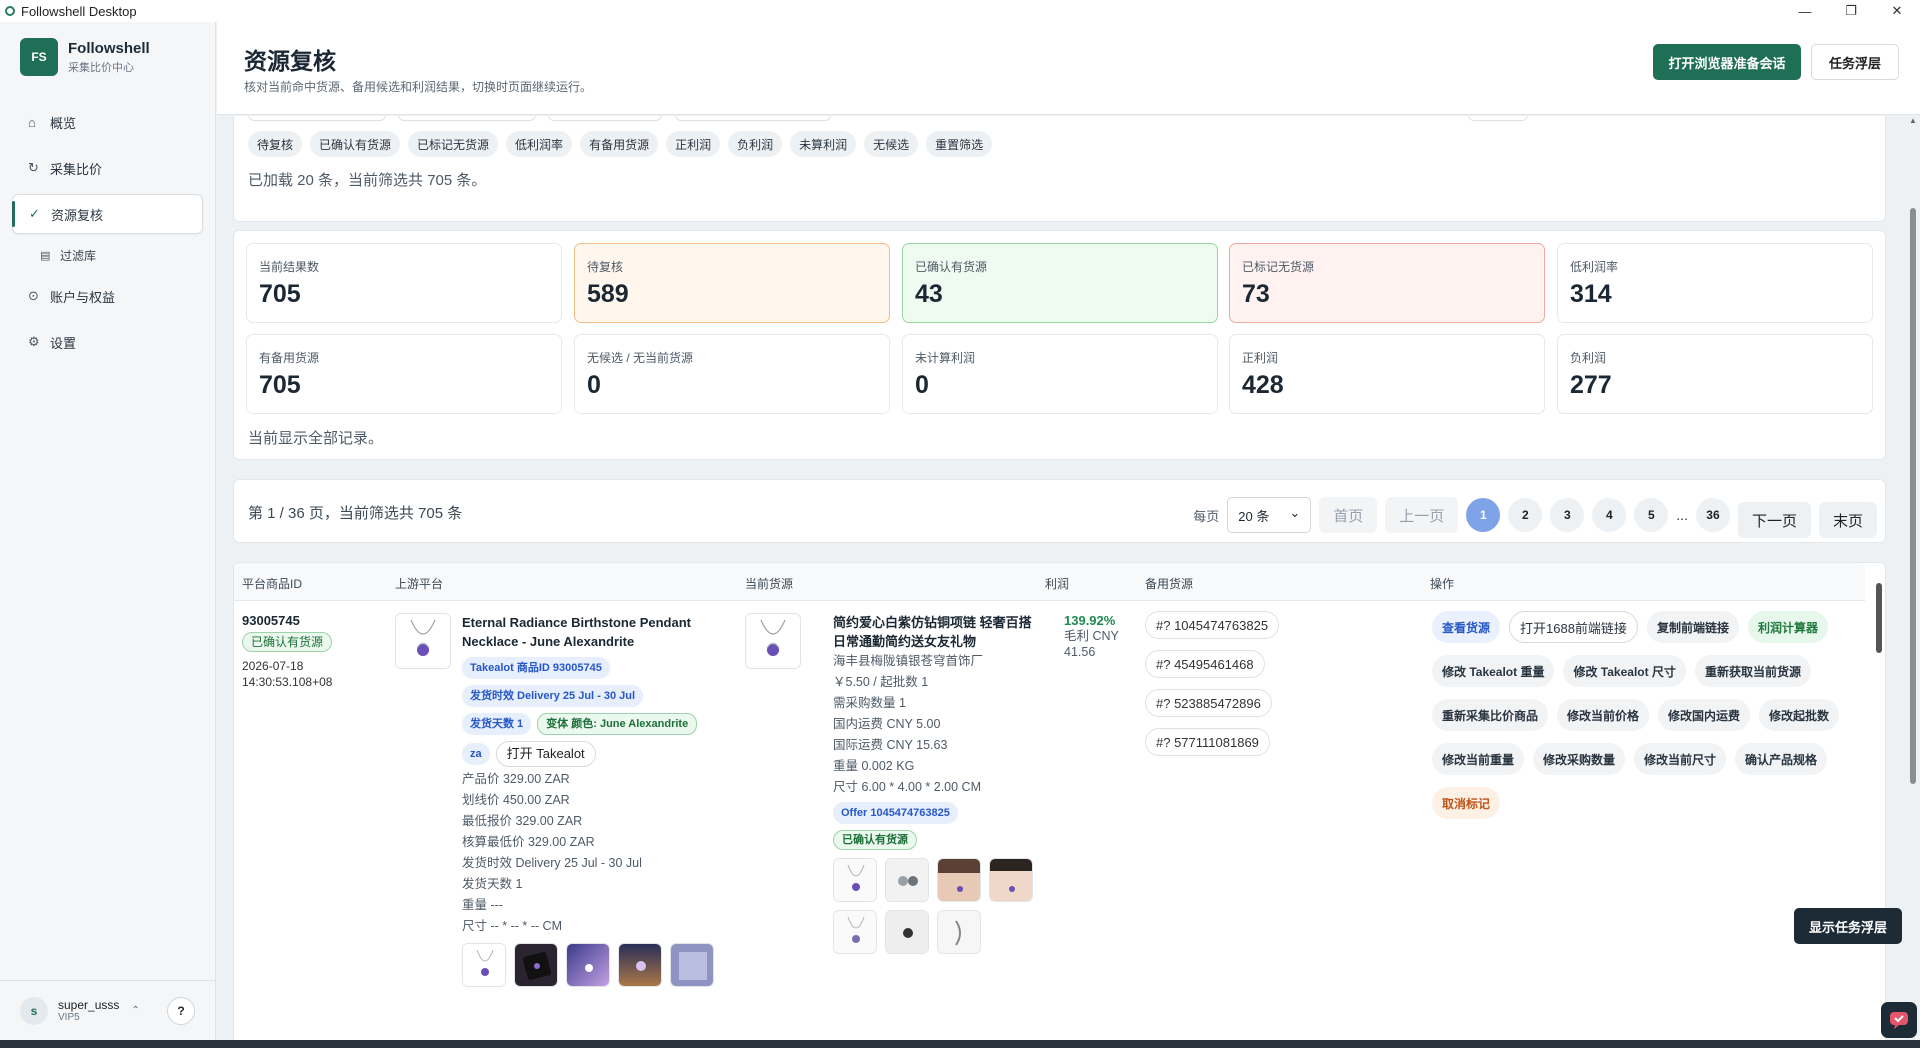  Describe the element at coordinates (619, 144) in the screenshot. I see `chip-has-backup: 有备用货源` at that location.